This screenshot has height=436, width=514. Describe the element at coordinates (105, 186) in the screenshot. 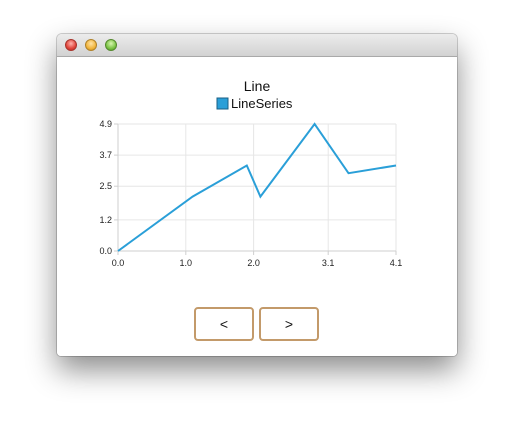

I see `y-tick-label: 2.5` at that location.